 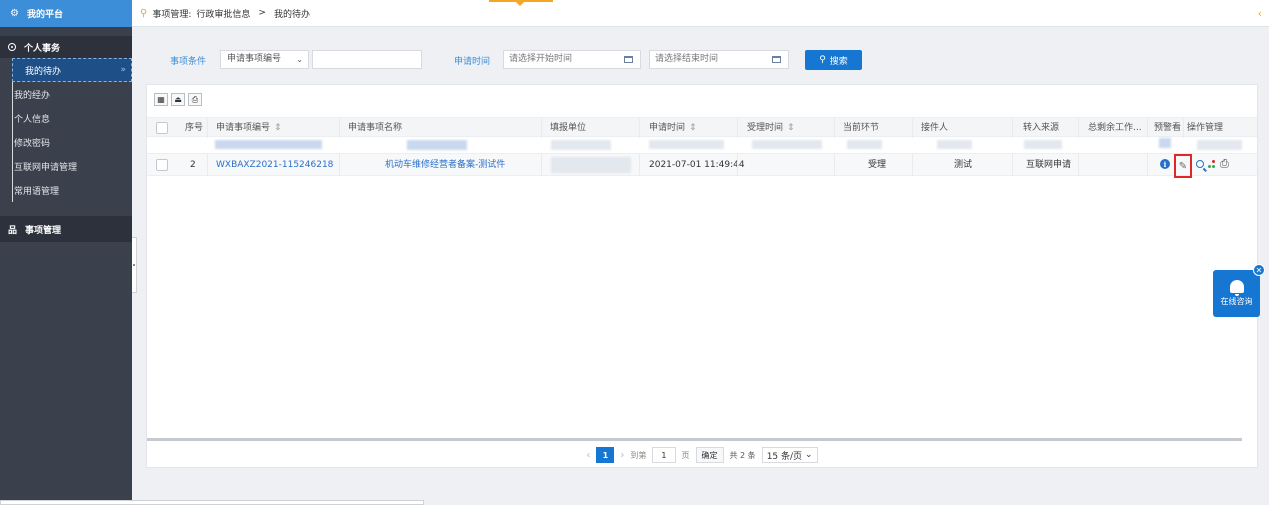 I want to click on goto-label: 到第, so click(x=638, y=455).